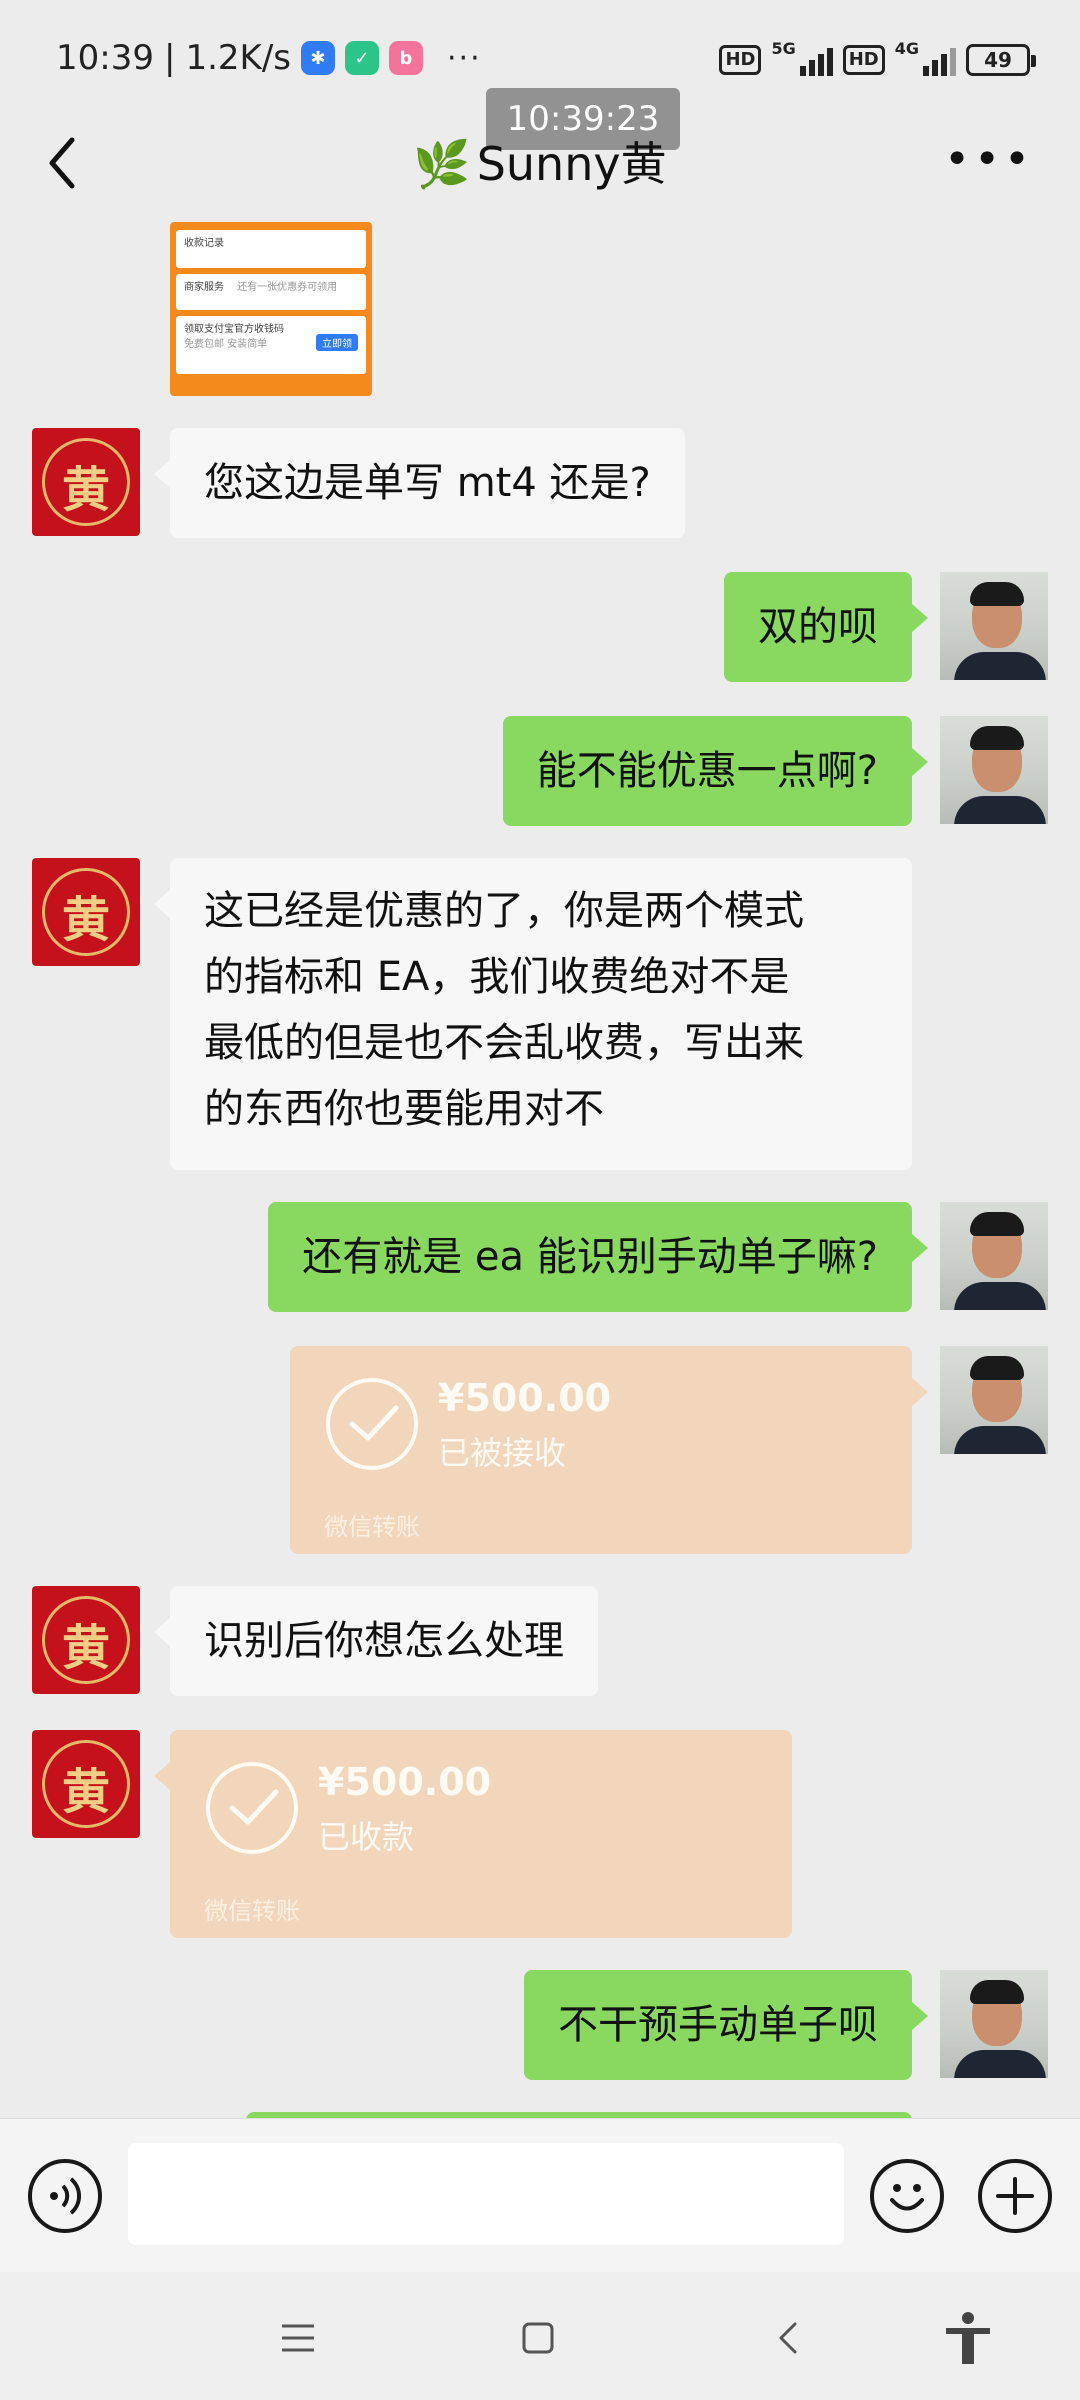  What do you see at coordinates (502, 1453) in the screenshot?
I see `transfer-status: 已被接收` at bounding box center [502, 1453].